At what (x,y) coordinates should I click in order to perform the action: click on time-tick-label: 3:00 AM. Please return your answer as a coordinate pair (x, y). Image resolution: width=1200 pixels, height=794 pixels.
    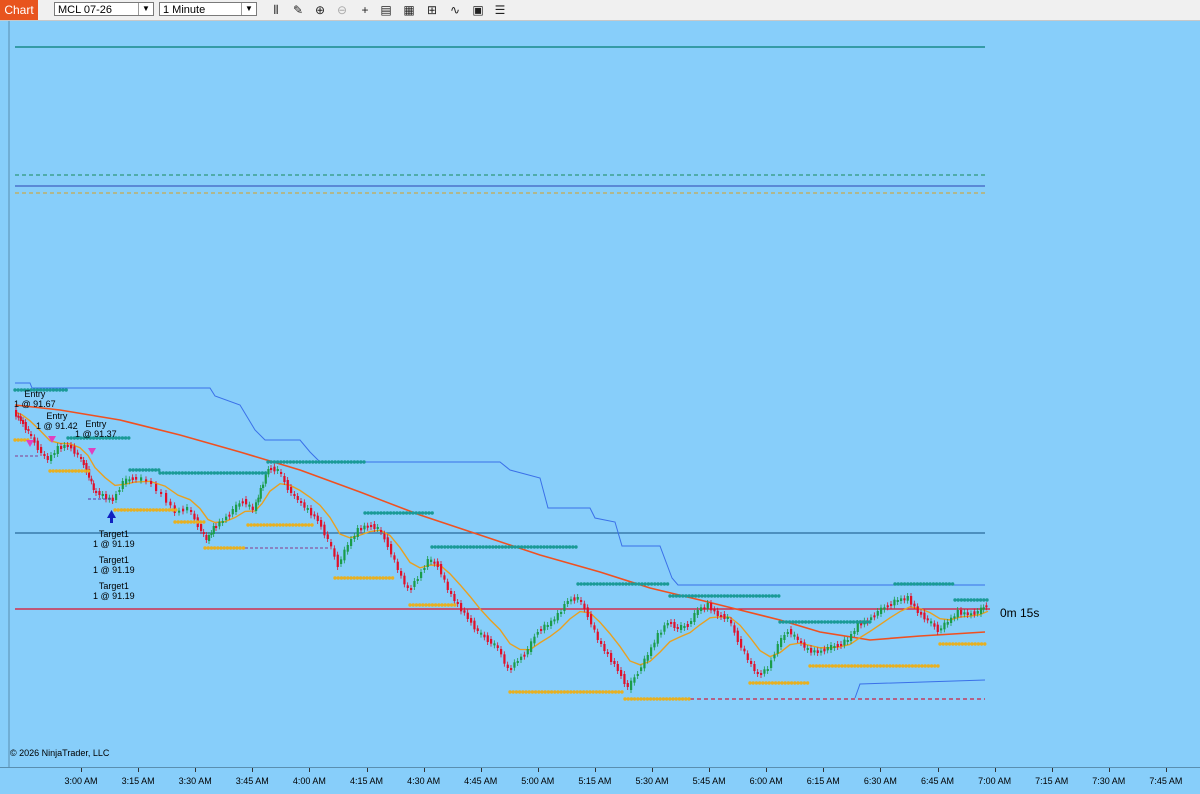
    Looking at the image, I should click on (81, 781).